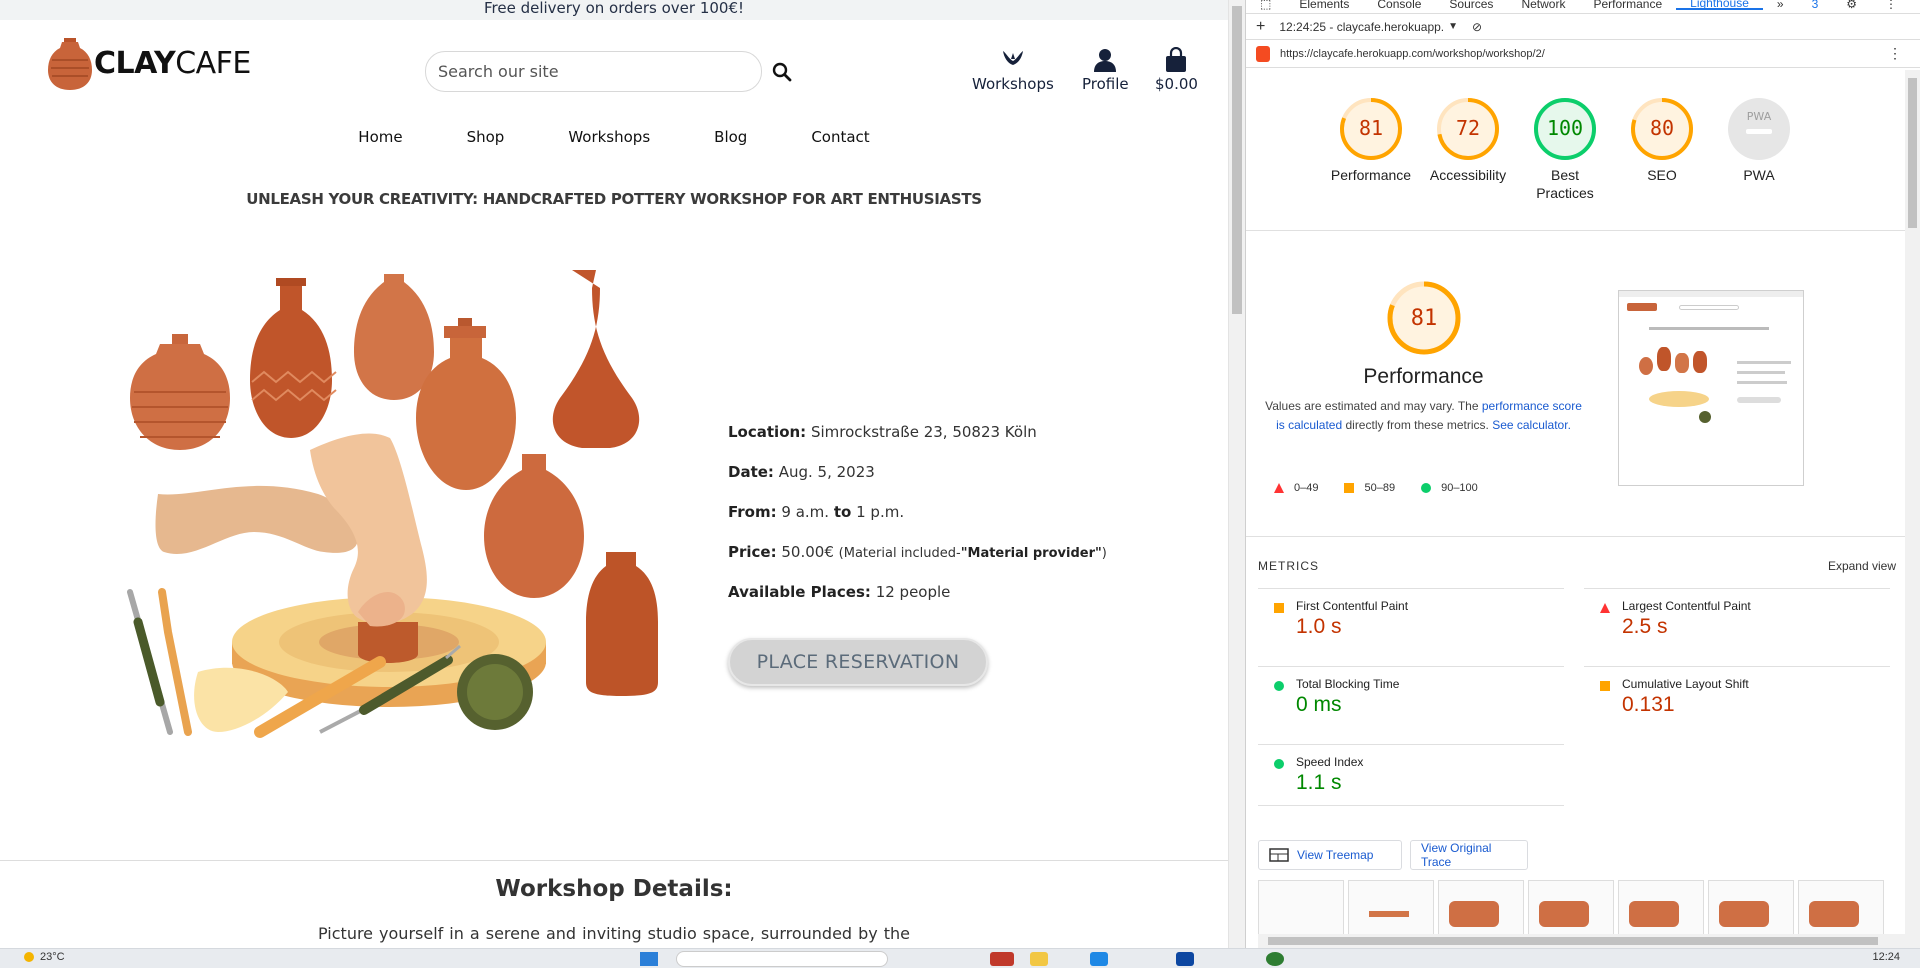 Image resolution: width=1920 pixels, height=968 pixels. What do you see at coordinates (1013, 84) in the screenshot?
I see `workshops-label: Workshops` at bounding box center [1013, 84].